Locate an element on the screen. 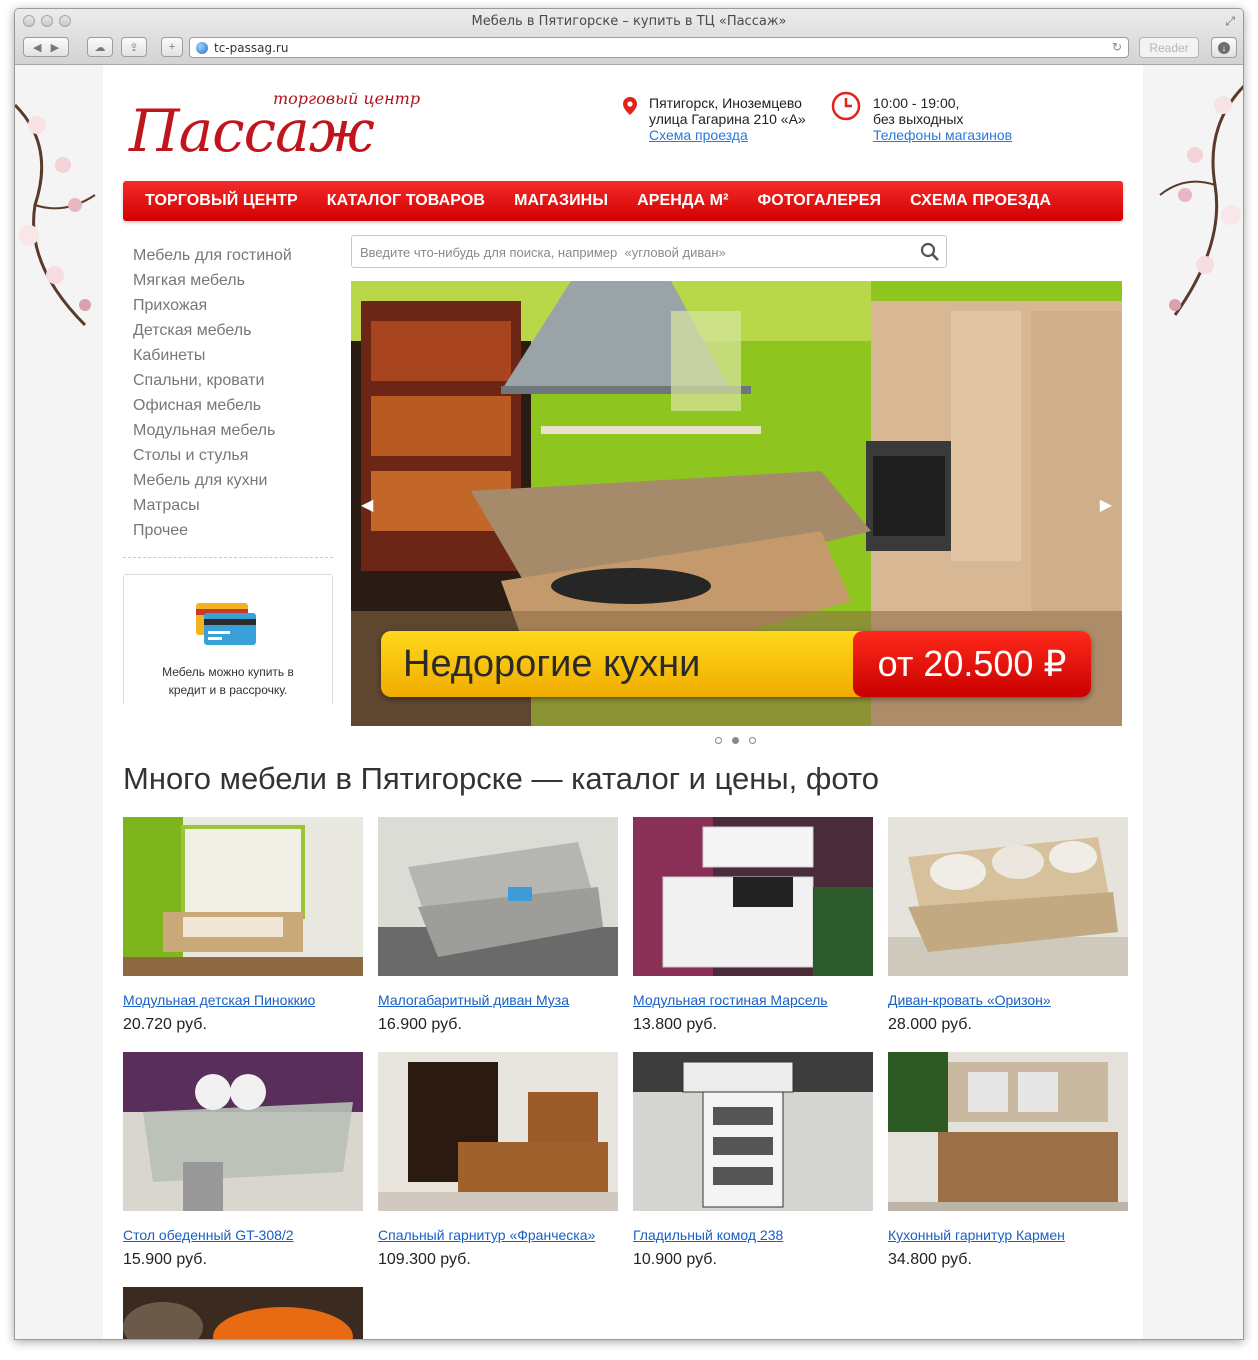 This screenshot has height=1360, width=1258. sidebar-item-office-furniture: Офисная мебель is located at coordinates (233, 405).